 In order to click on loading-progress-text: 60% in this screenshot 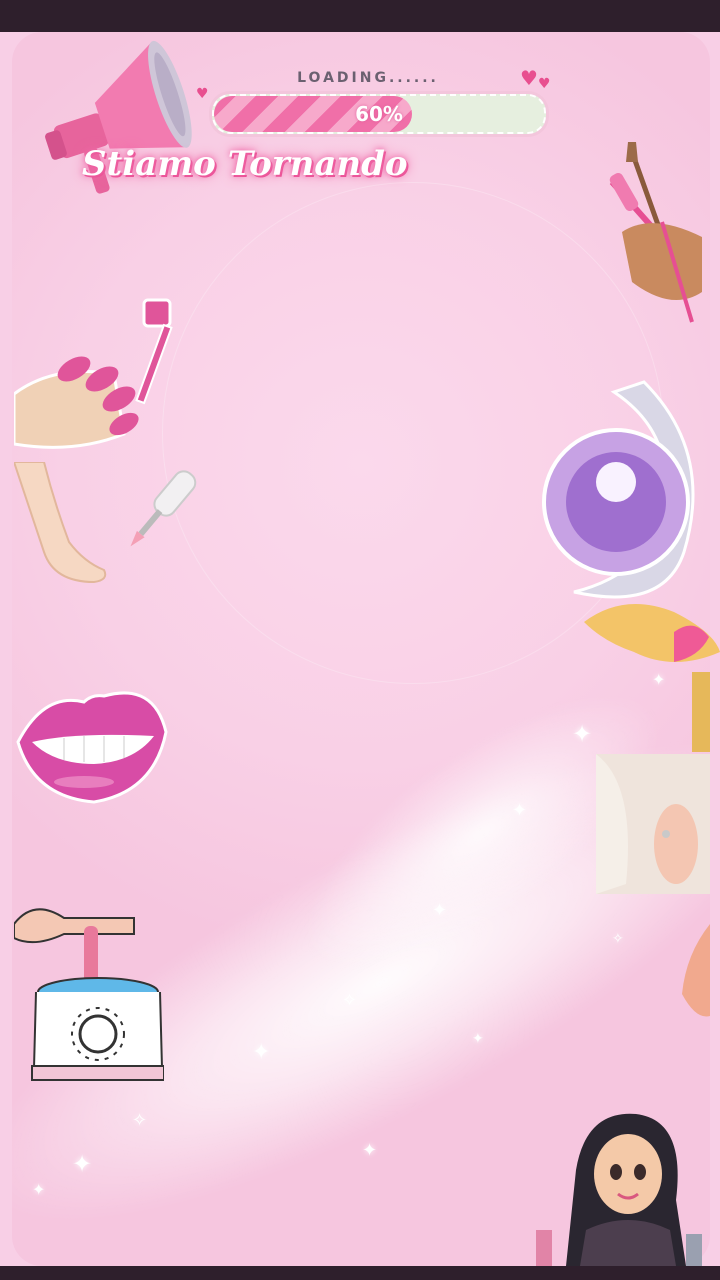, I will do `click(379, 114)`.